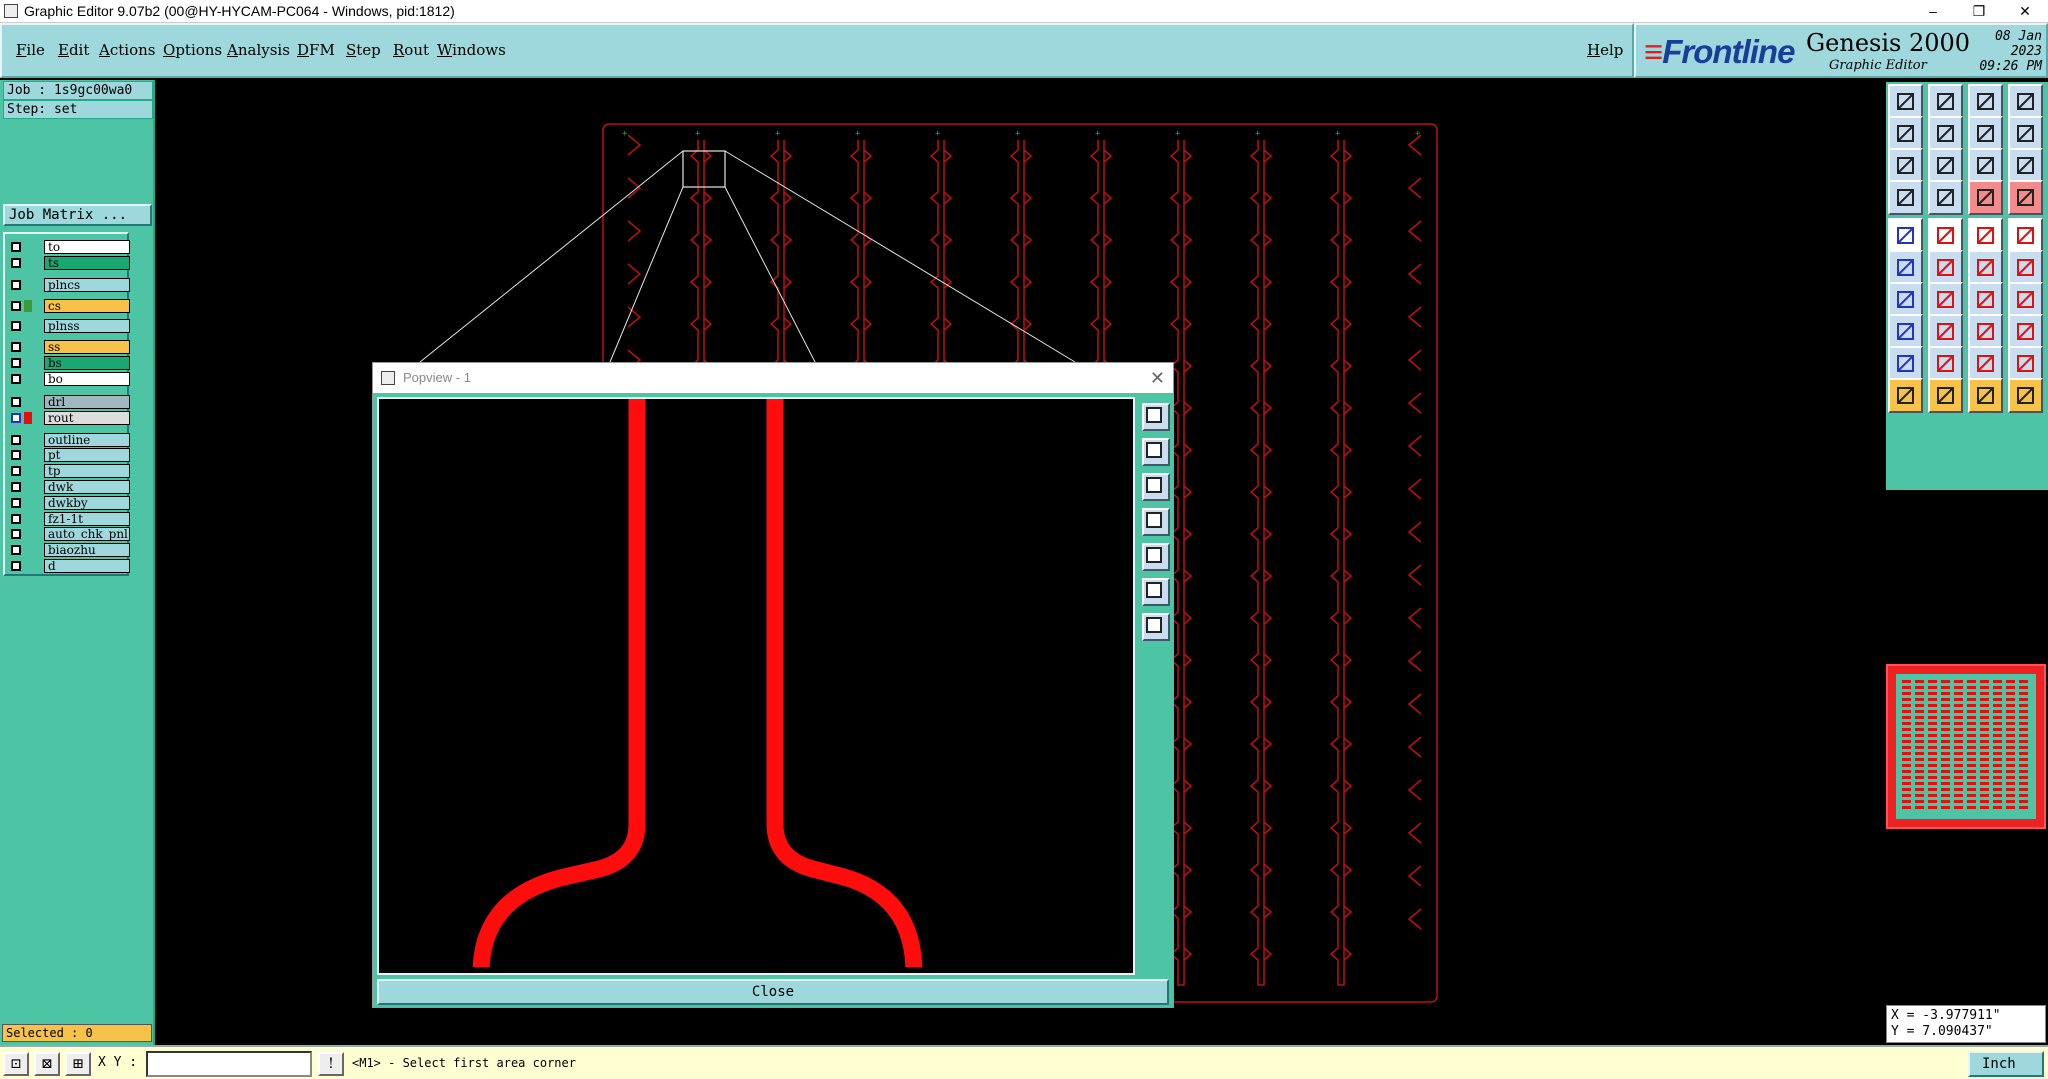 The width and height of the screenshot is (2048, 1079). What do you see at coordinates (87, 347) in the screenshot?
I see `layer-name: ss` at bounding box center [87, 347].